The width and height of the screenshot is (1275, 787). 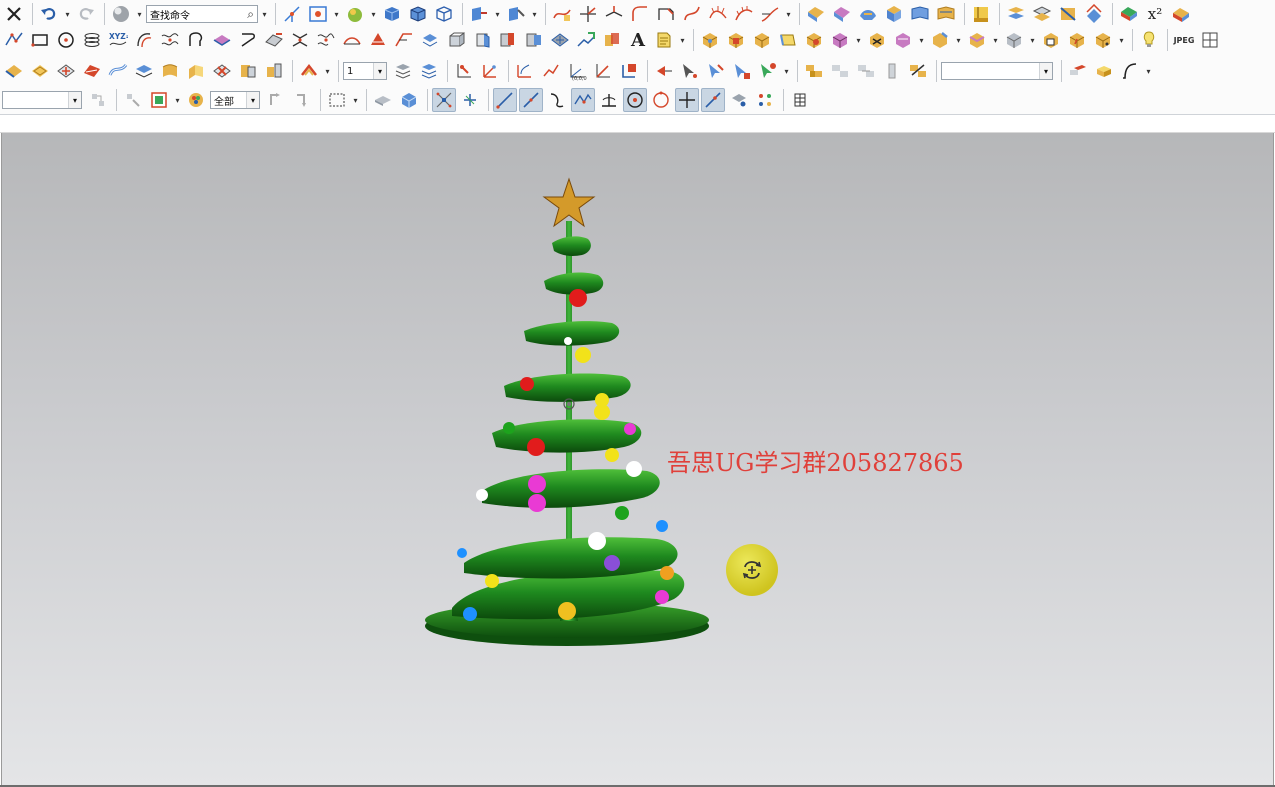 What do you see at coordinates (352, 40) in the screenshot?
I see `bridge-icon` at bounding box center [352, 40].